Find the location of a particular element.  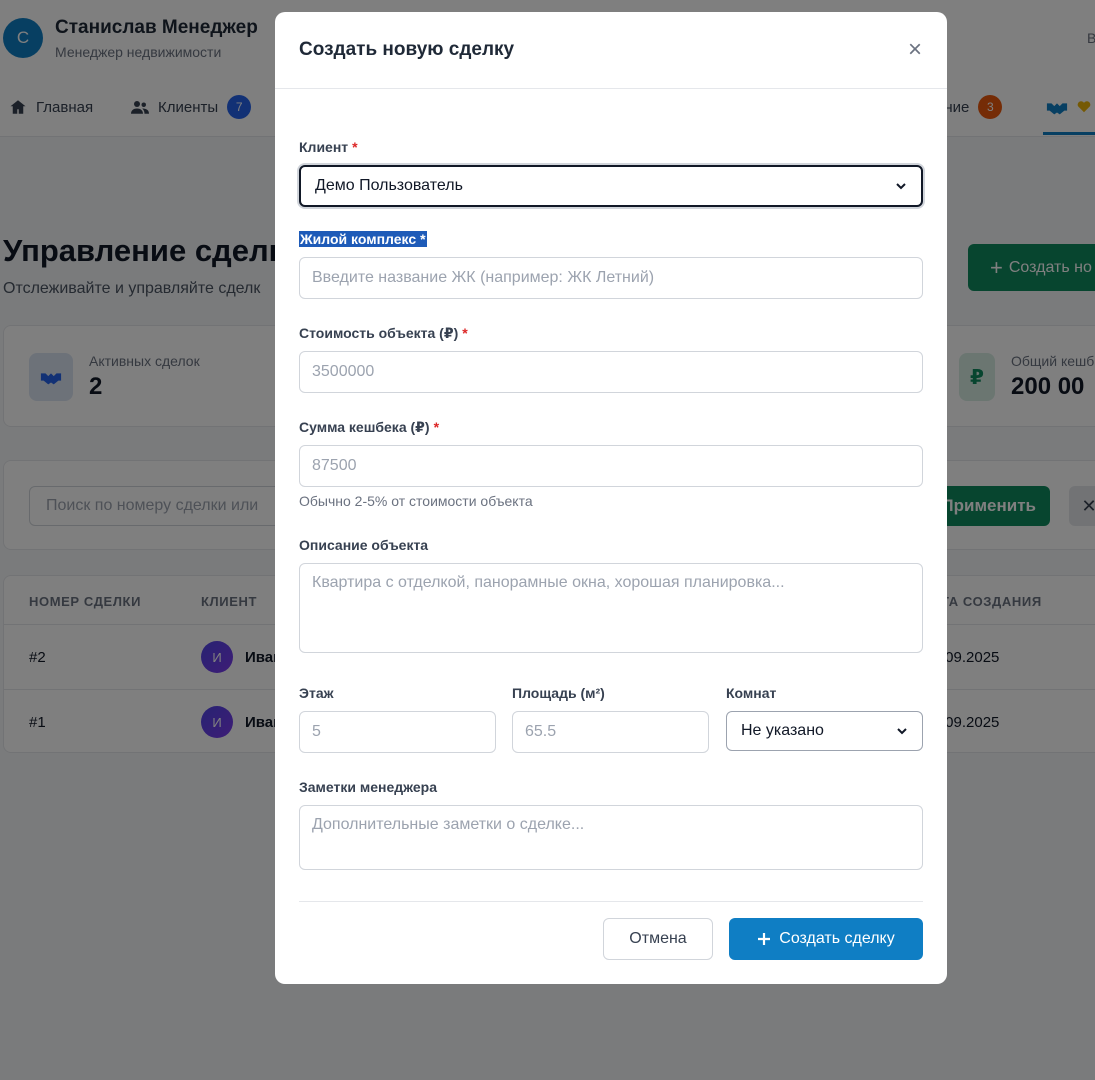

client-select-value: Демо Пользователь is located at coordinates (389, 185).